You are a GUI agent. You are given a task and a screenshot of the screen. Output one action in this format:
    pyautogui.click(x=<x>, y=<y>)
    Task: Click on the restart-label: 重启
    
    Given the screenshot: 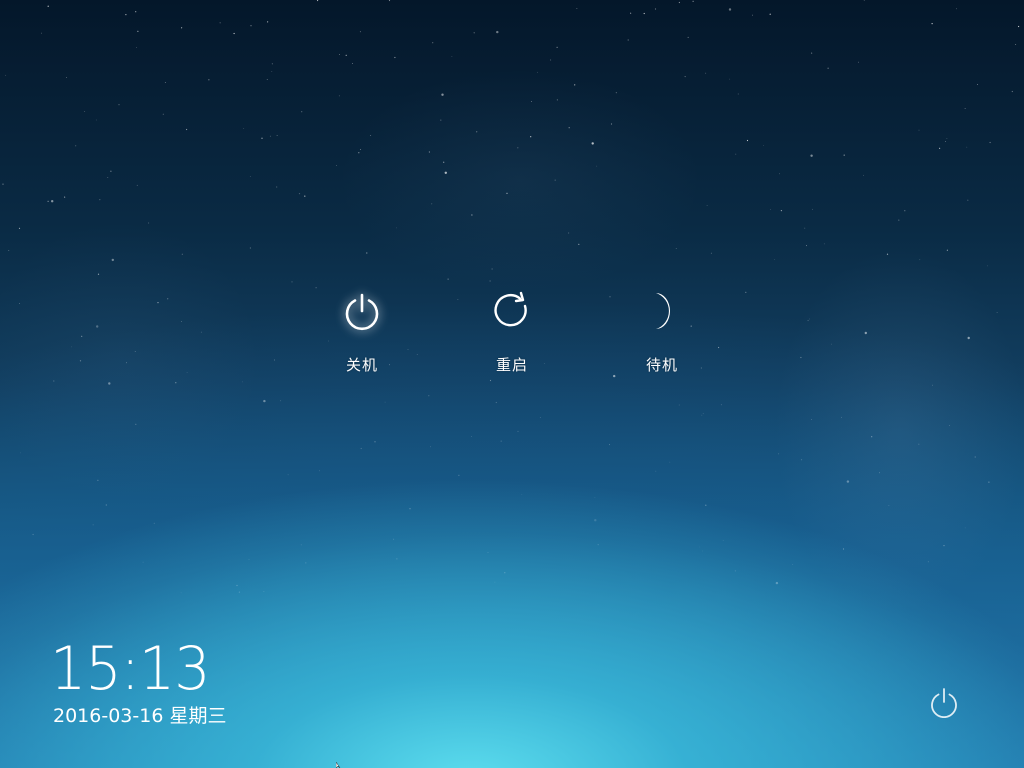 What is the action you would take?
    pyautogui.click(x=511, y=365)
    